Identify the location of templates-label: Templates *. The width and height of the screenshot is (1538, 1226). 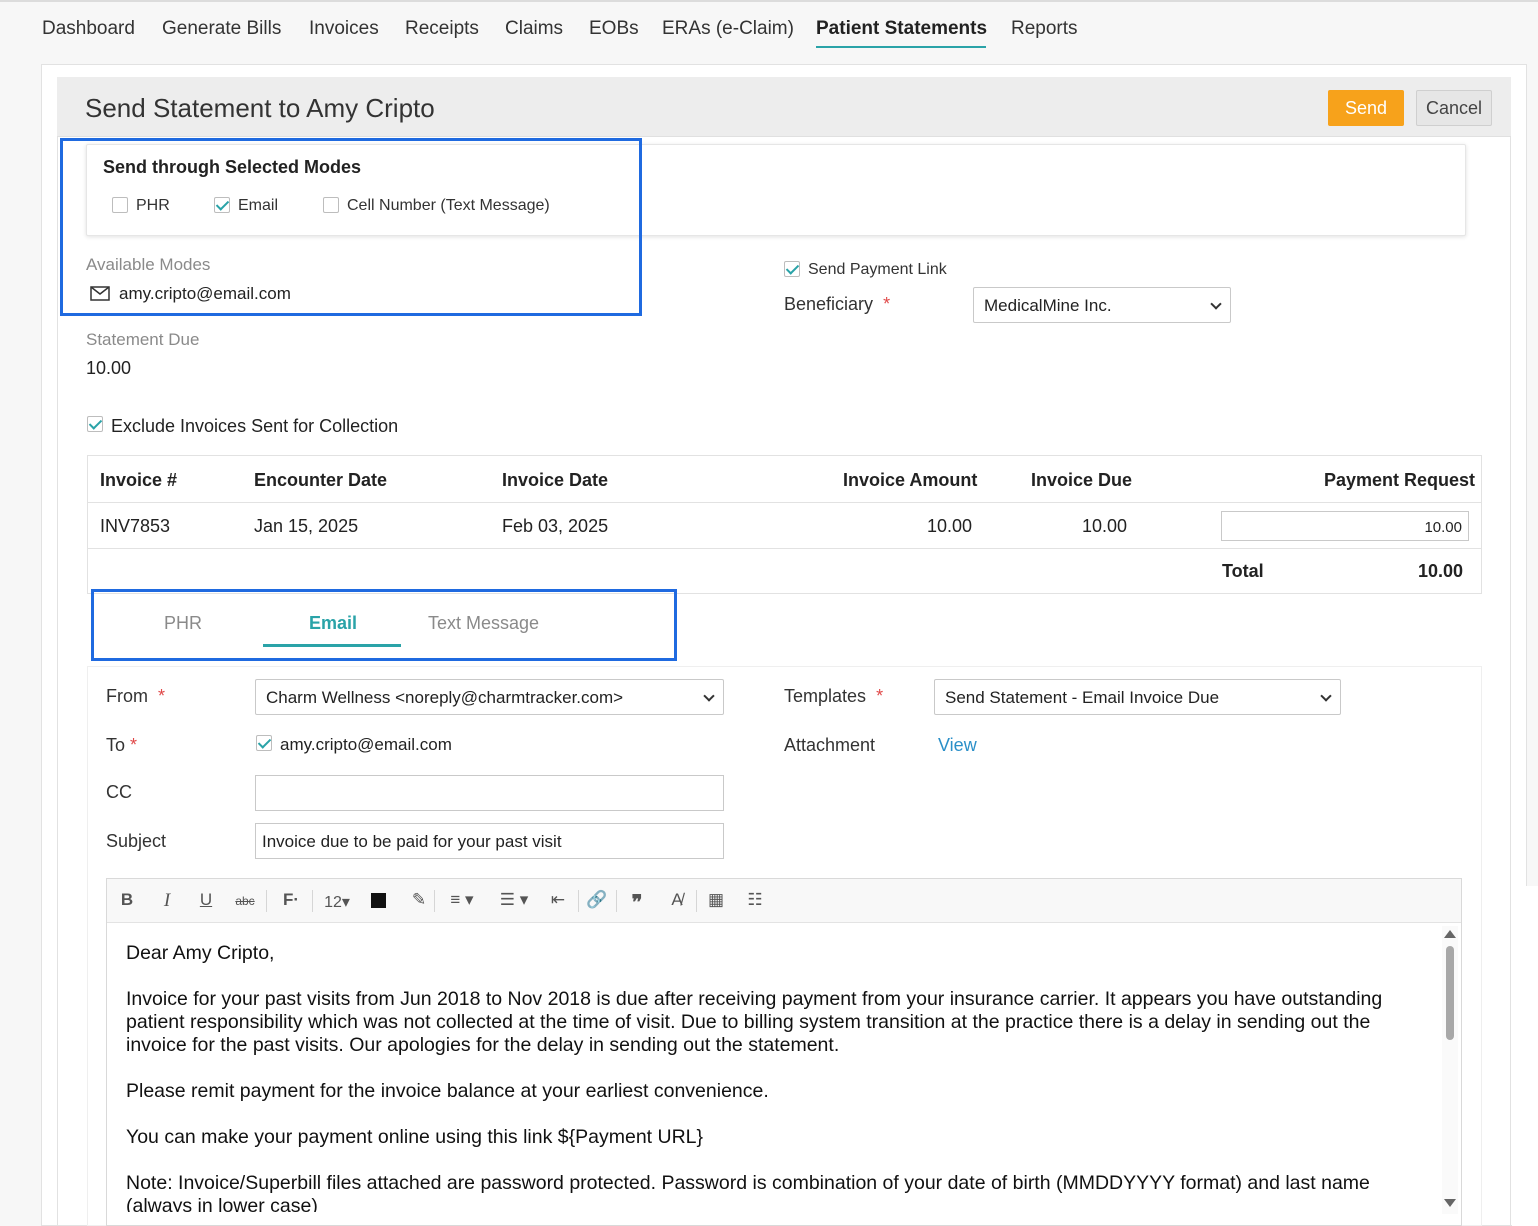
(834, 696).